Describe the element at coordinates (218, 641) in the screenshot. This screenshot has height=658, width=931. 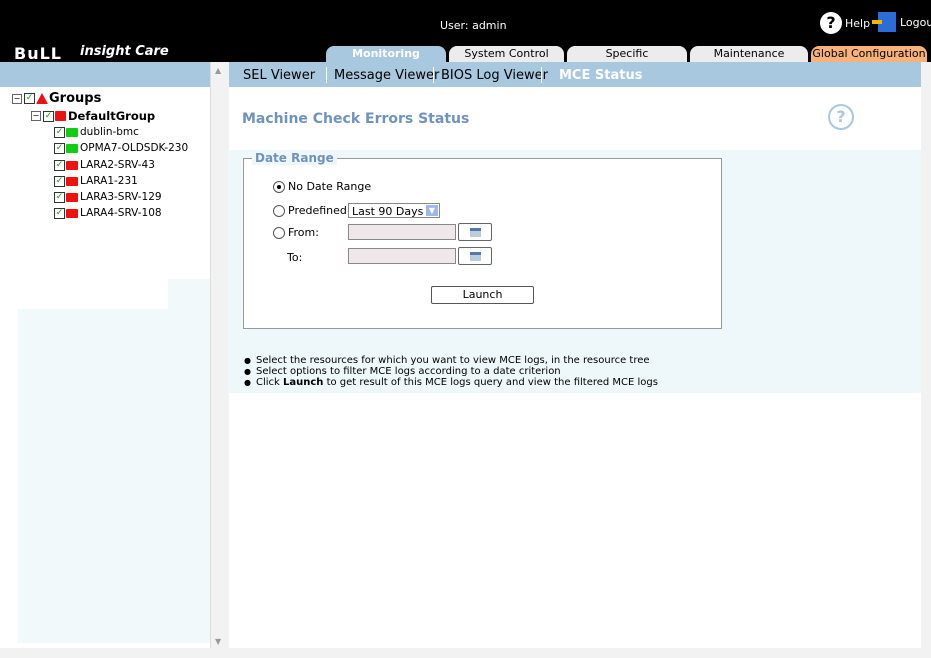
I see `scroll-down-icon: ▼` at that location.